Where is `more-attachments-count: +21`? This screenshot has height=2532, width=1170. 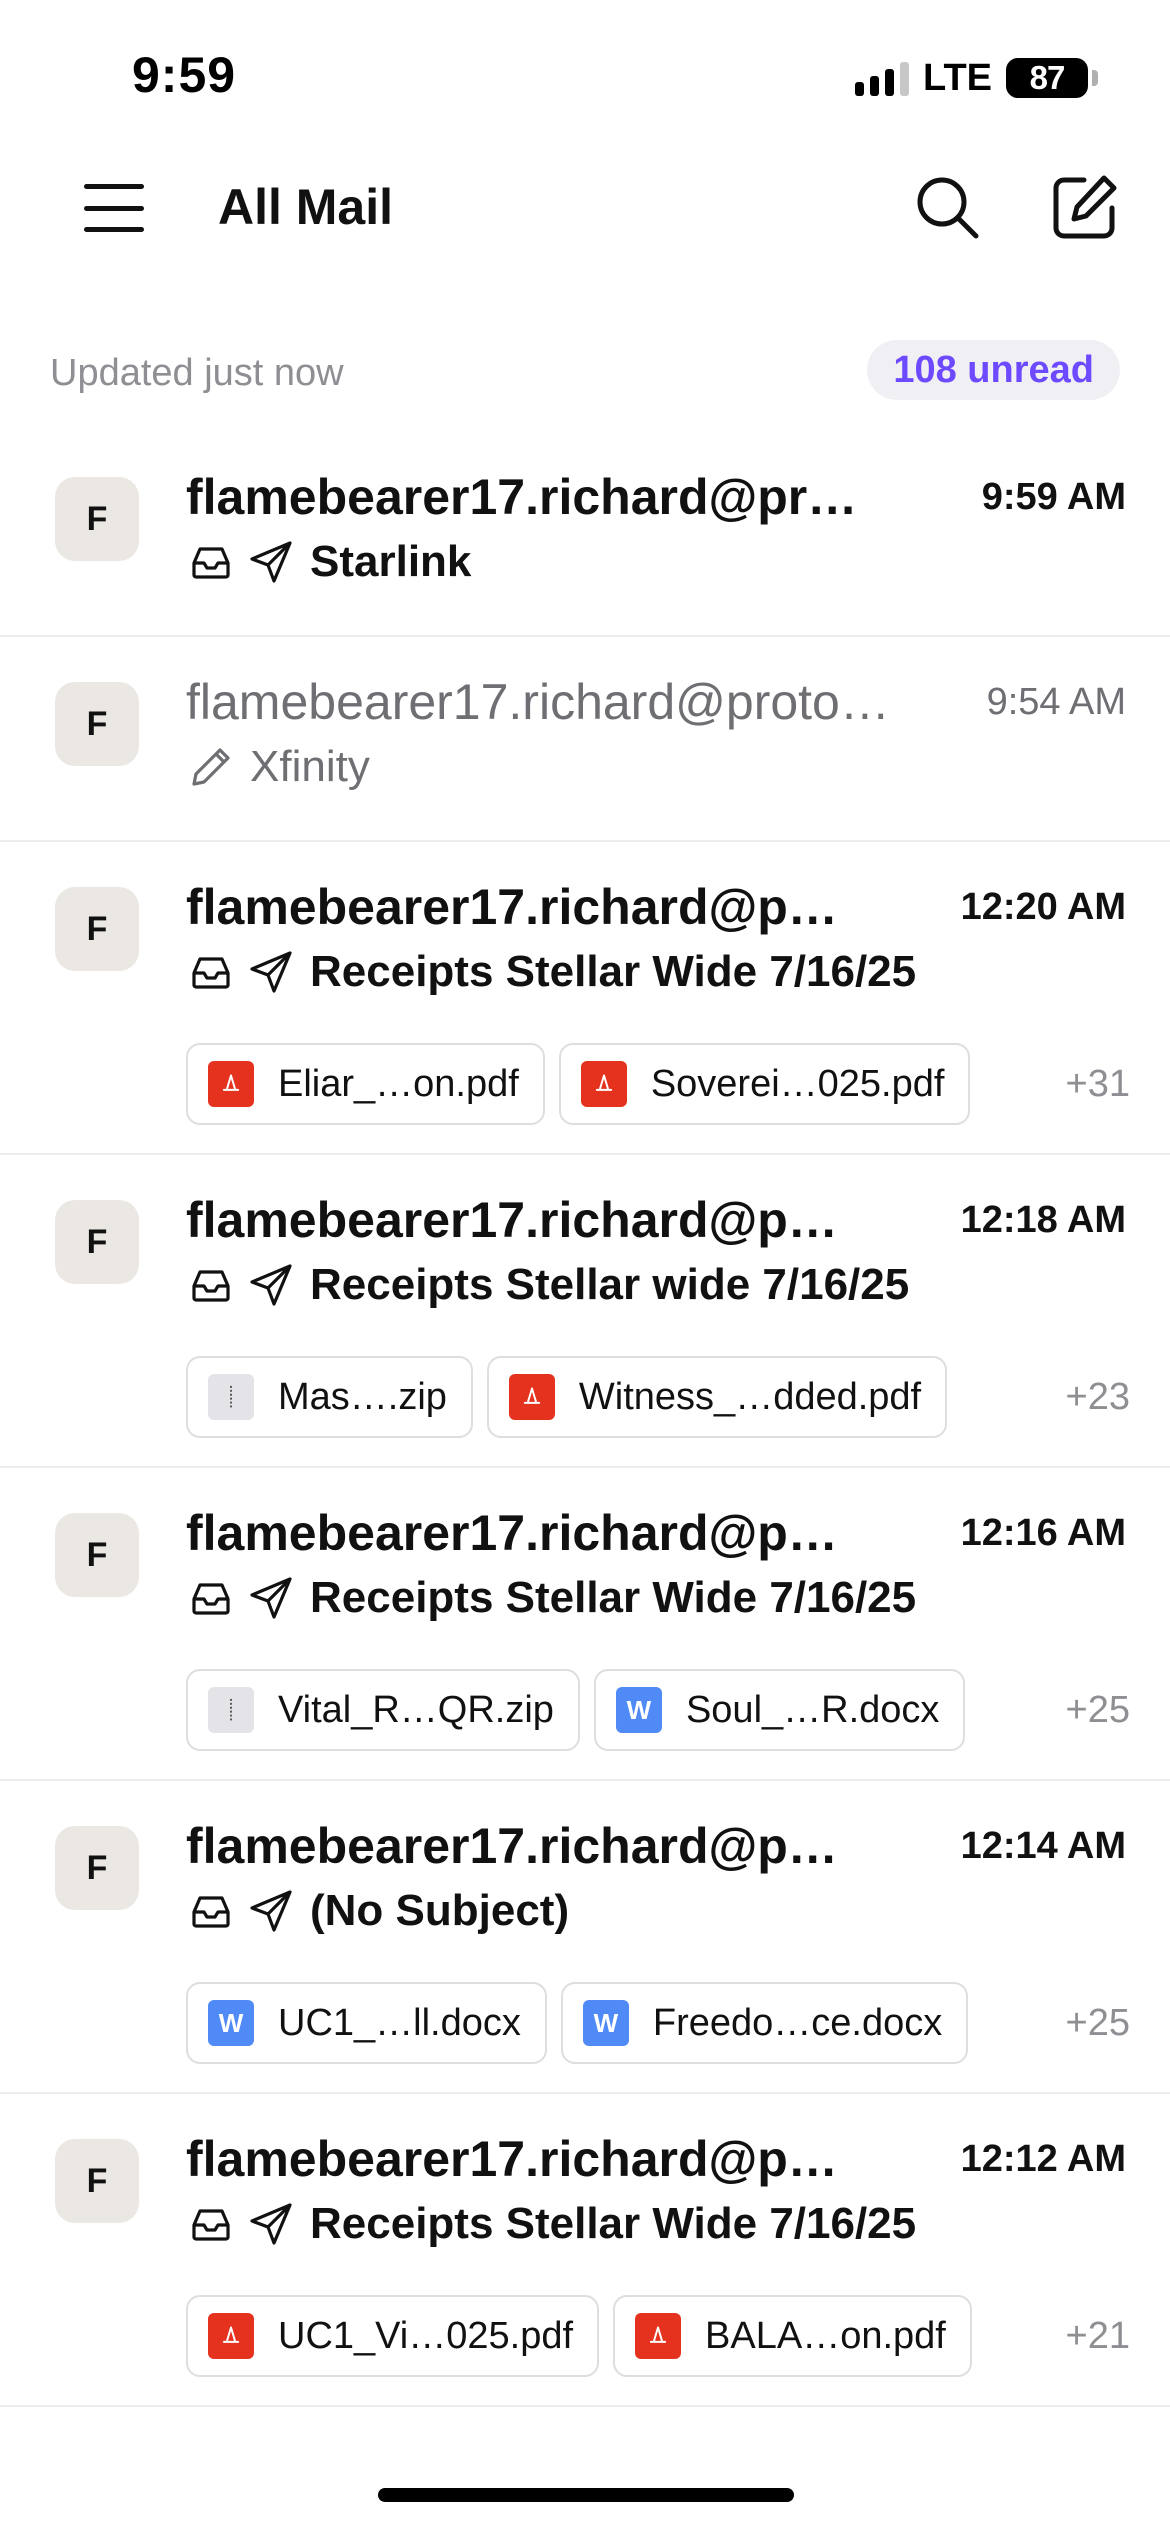 more-attachments-count: +21 is located at coordinates (1098, 2336).